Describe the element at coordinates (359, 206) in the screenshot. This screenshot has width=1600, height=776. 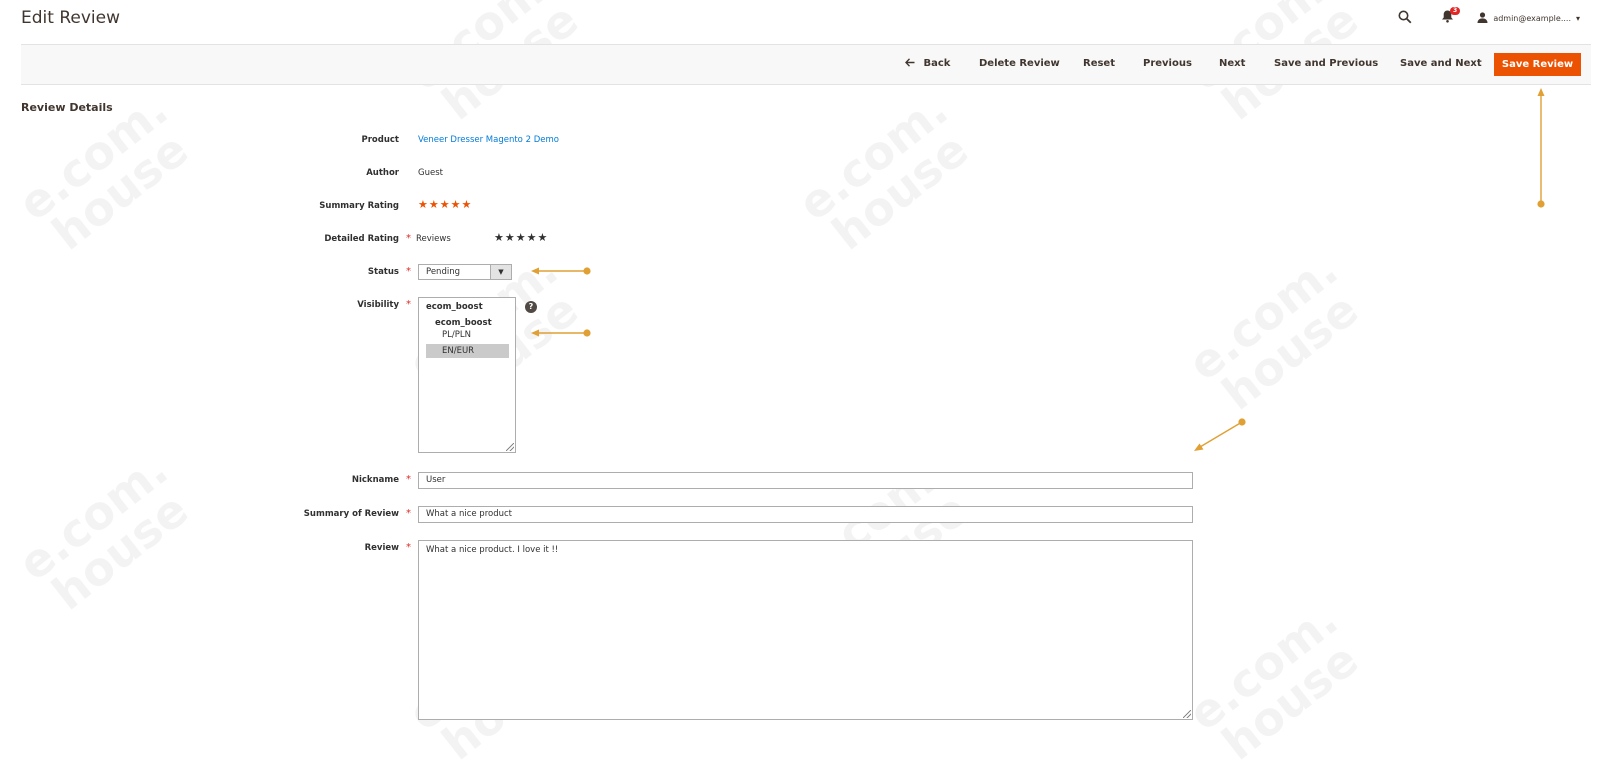
I see `summary-rating-label: Summary Rating` at that location.